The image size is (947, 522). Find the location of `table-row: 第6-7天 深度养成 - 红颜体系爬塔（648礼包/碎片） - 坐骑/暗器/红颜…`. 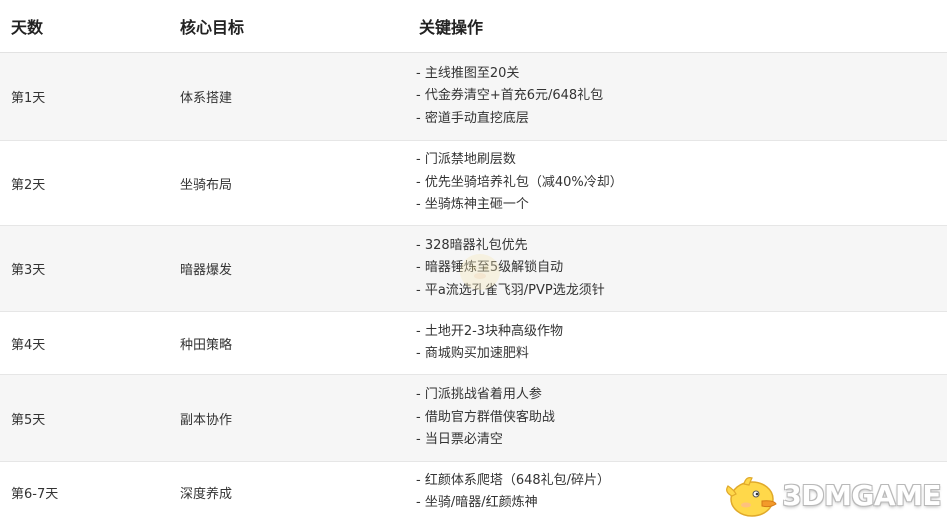

table-row: 第6-7天 深度养成 - 红颜体系爬塔（648礼包/碎片） - 坐骑/暗器/红颜… is located at coordinates (473, 491).